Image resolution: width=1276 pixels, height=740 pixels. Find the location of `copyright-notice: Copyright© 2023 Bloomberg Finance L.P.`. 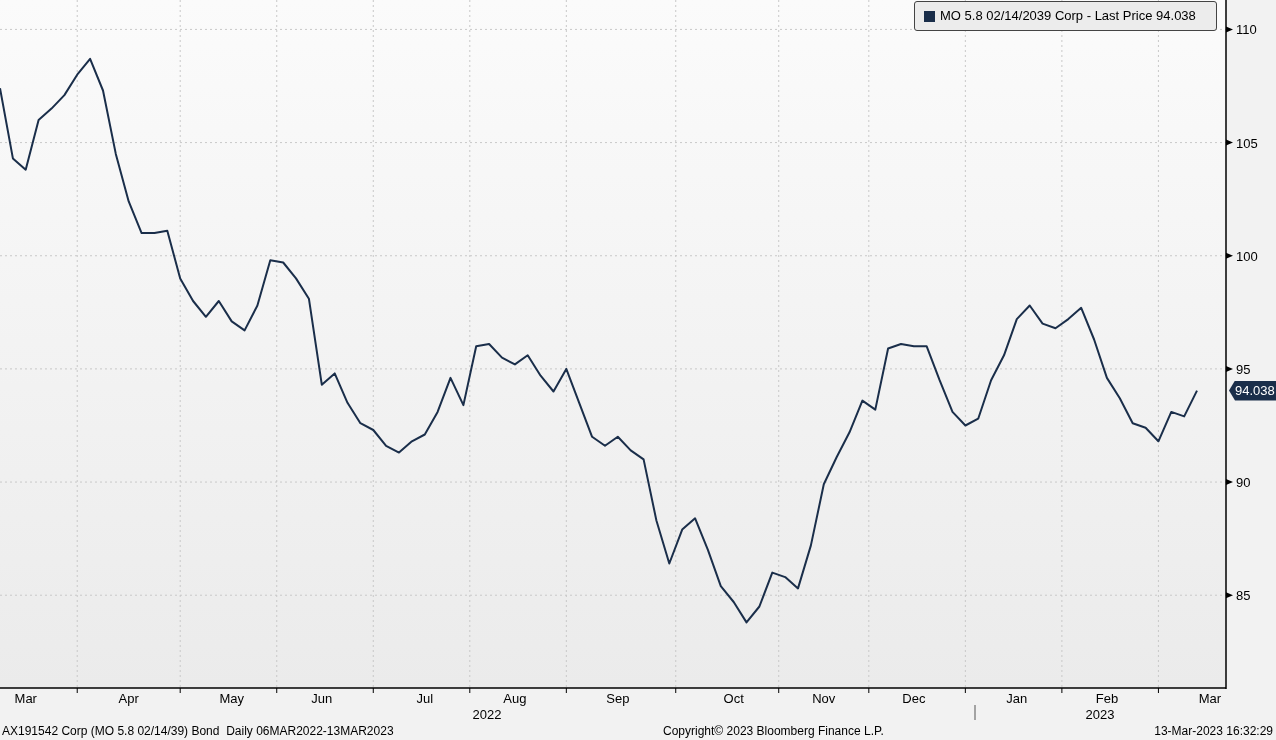

copyright-notice: Copyright© 2023 Bloomberg Finance L.P. is located at coordinates (773, 731).